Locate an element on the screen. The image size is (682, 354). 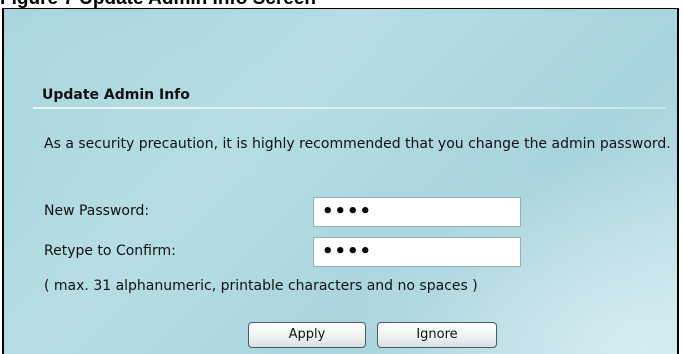
new-password-field: •••• is located at coordinates (417, 212).